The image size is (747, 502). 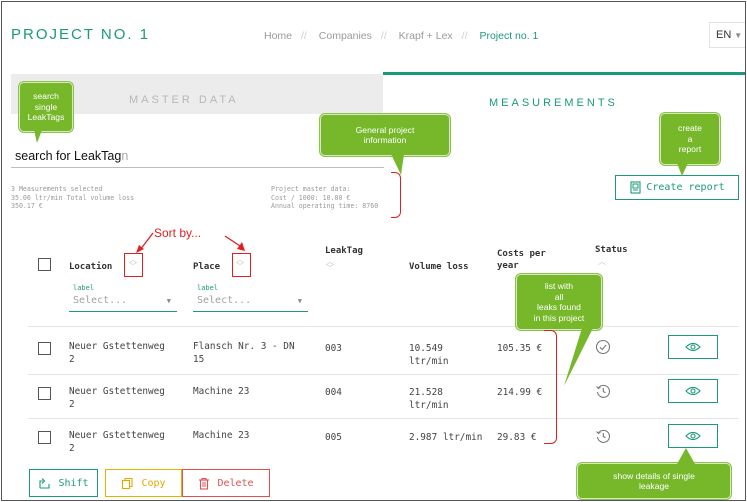 What do you see at coordinates (235, 483) in the screenshot?
I see `delete-label: Delete` at bounding box center [235, 483].